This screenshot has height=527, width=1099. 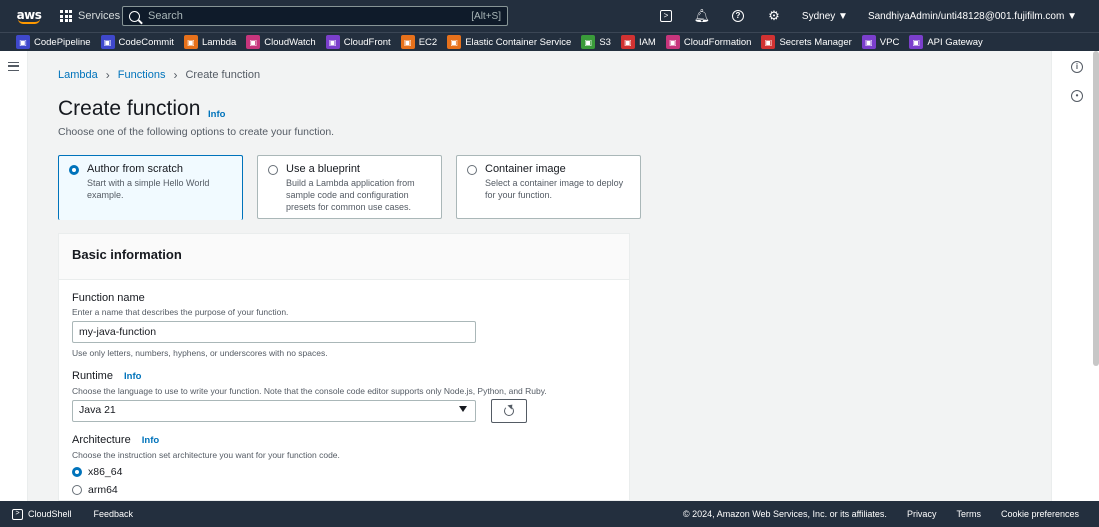 I want to click on title-info-link: Info, so click(x=216, y=114).